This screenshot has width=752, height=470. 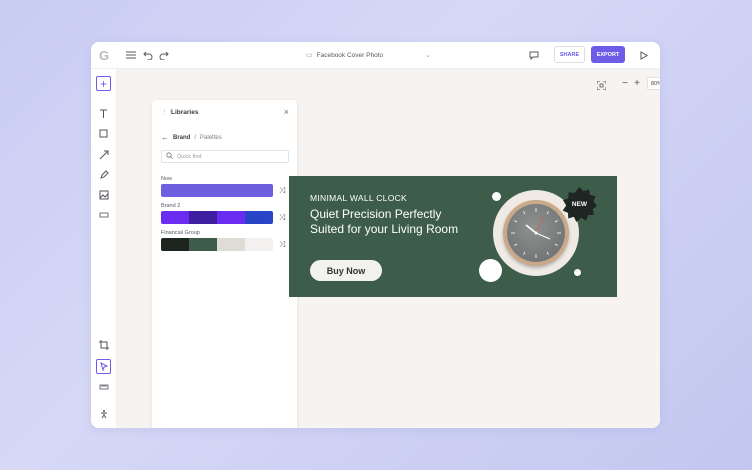 I want to click on zoom-in-button: +, so click(x=637, y=83).